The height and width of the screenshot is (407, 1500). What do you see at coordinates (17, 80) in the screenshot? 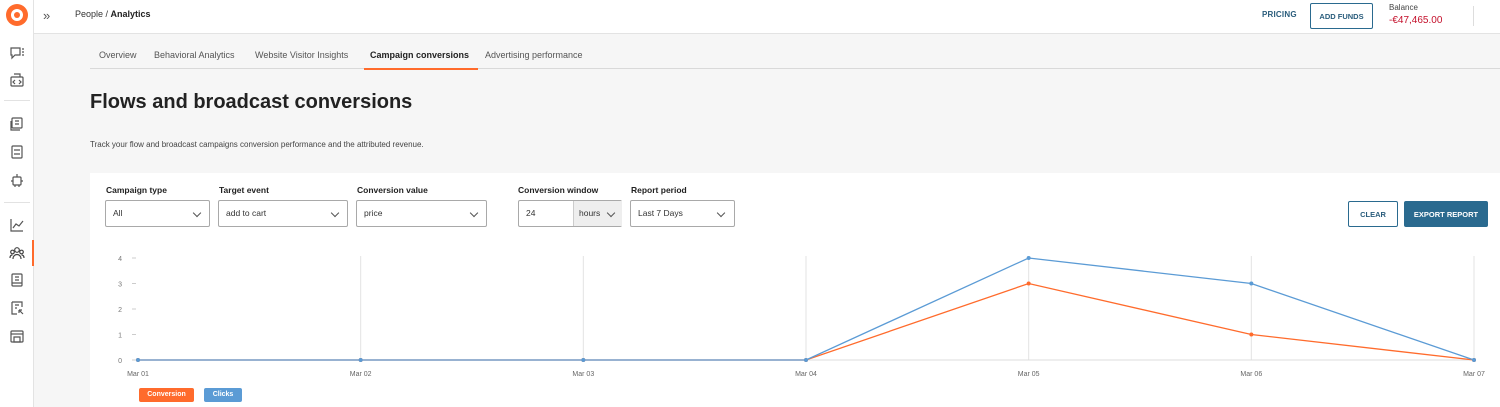
I see `code-template-icon` at bounding box center [17, 80].